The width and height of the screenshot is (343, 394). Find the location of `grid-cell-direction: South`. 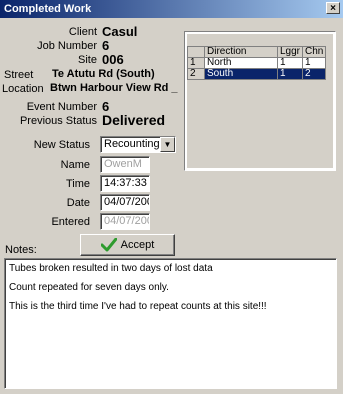

grid-cell-direction: South is located at coordinates (241, 74).